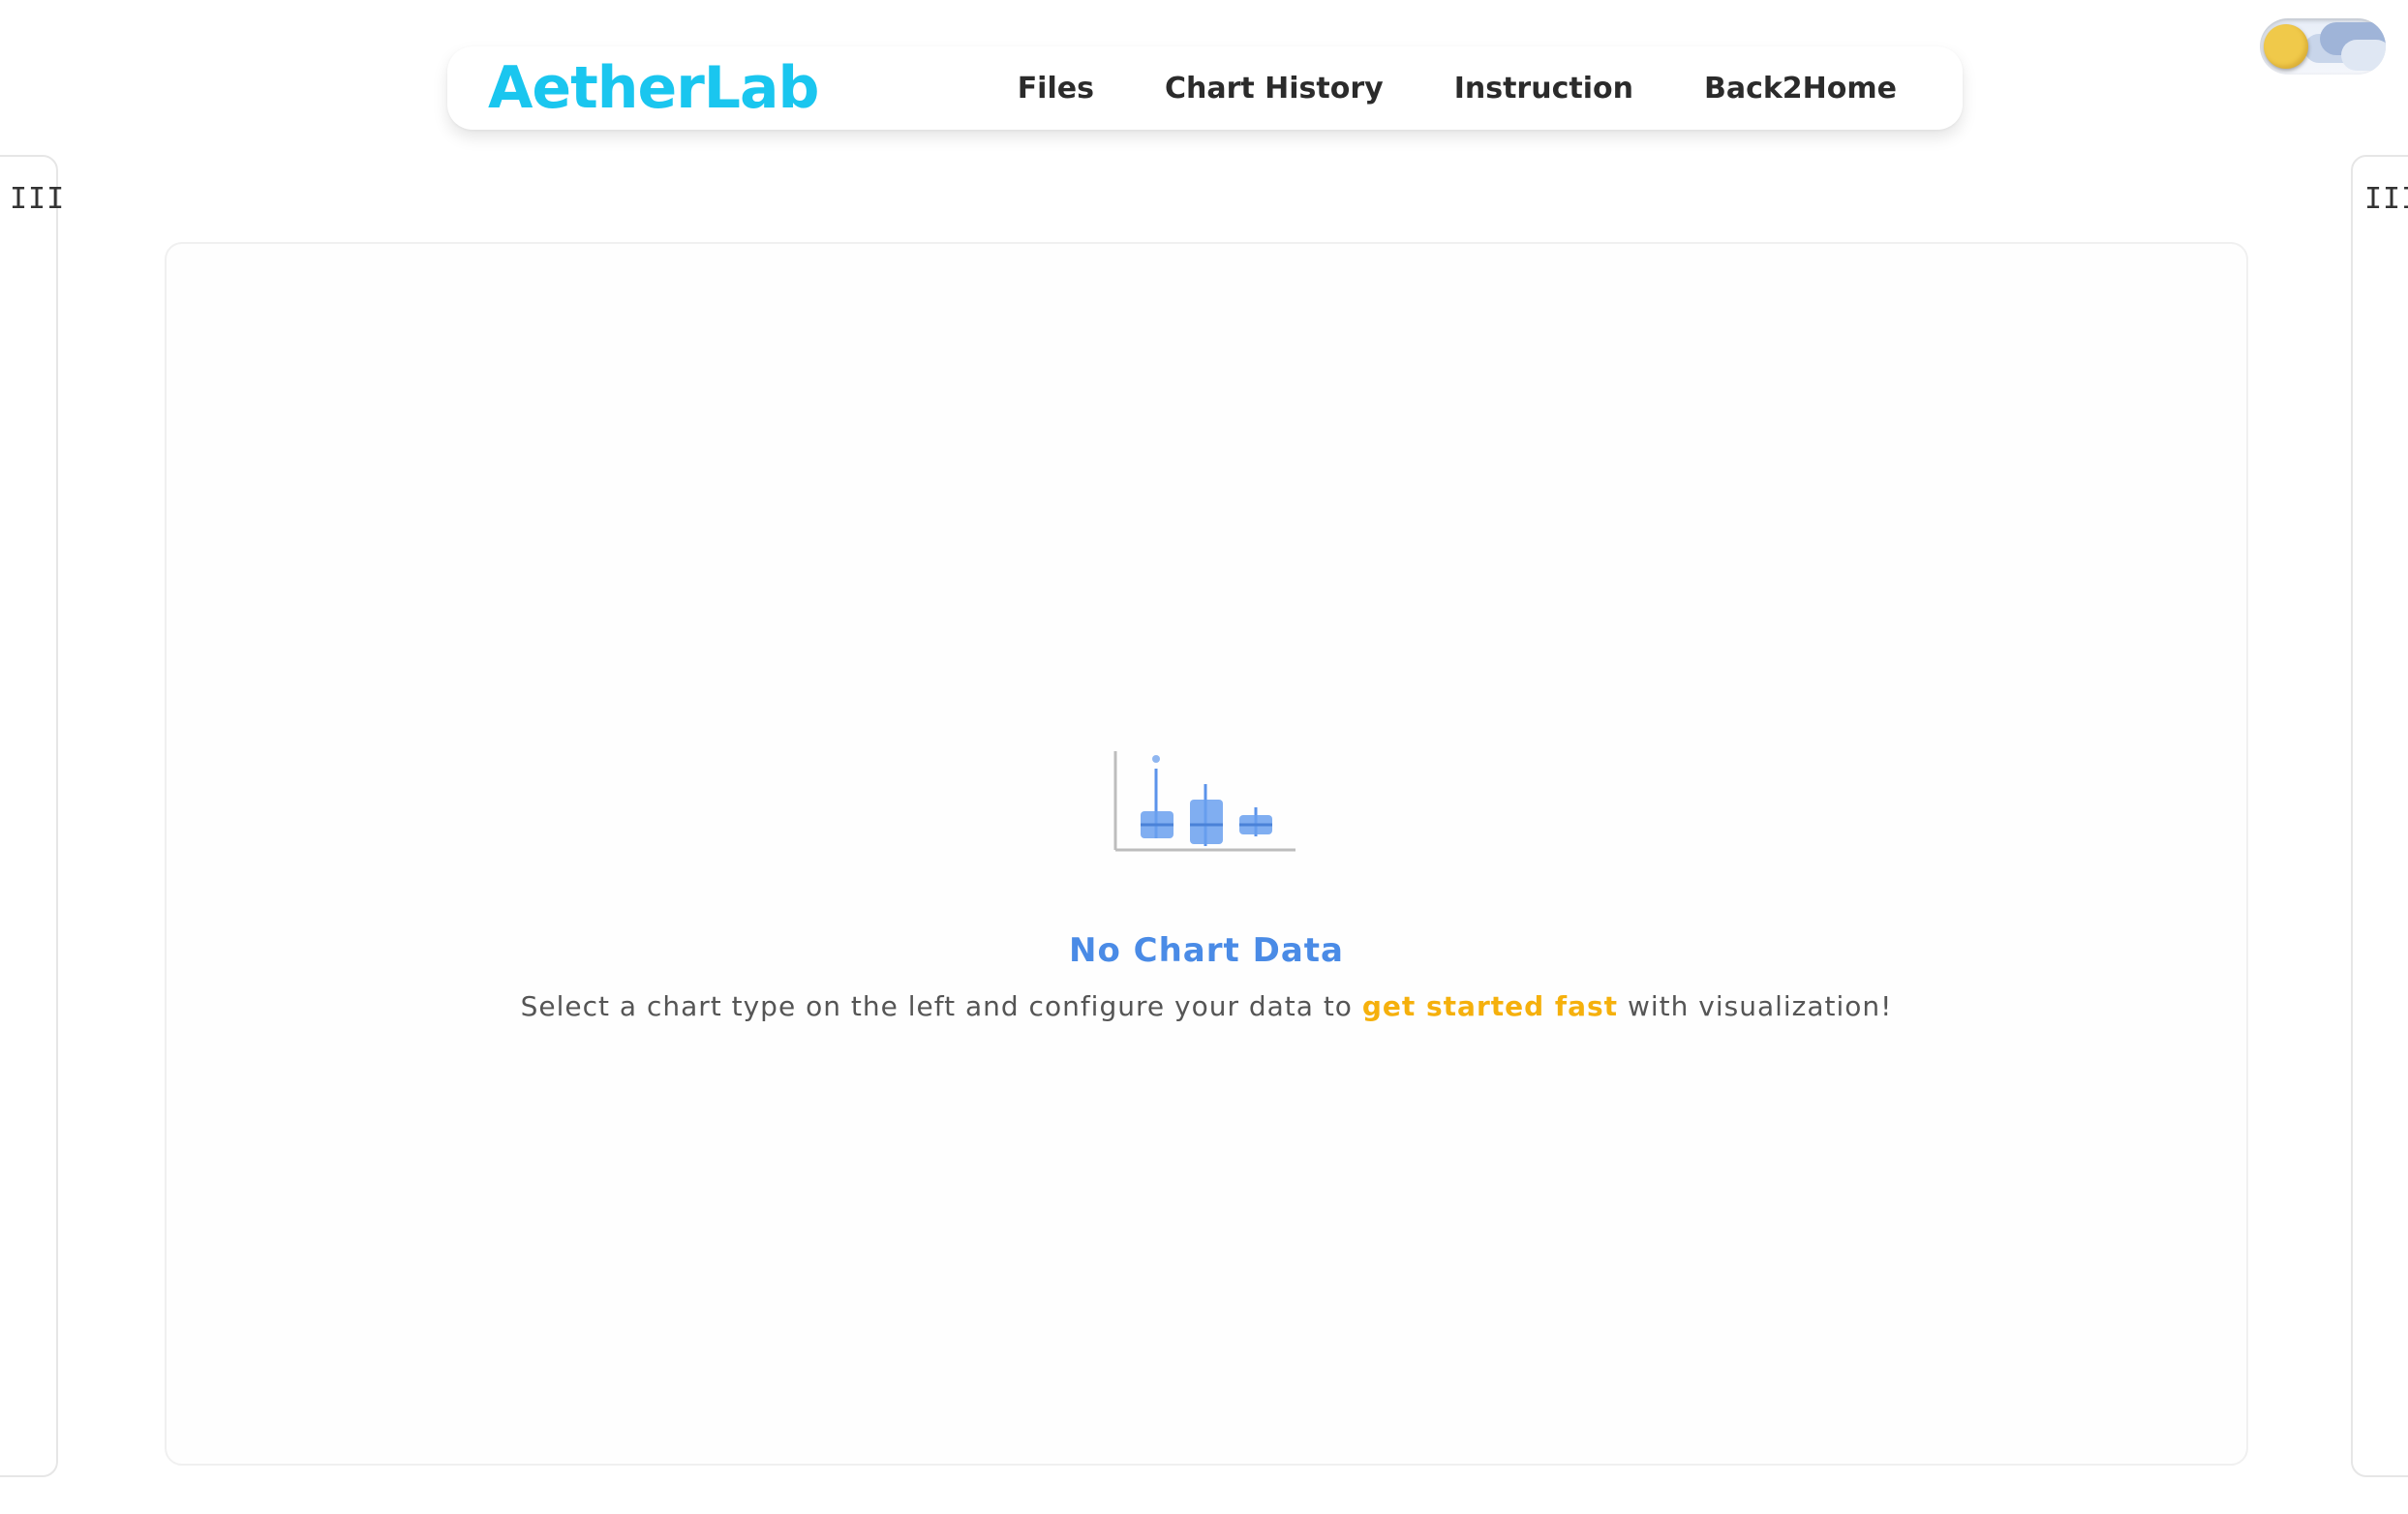 Image resolution: width=2408 pixels, height=1514 pixels. What do you see at coordinates (2386, 199) in the screenshot?
I see `right-panel-toggle-icon: III` at bounding box center [2386, 199].